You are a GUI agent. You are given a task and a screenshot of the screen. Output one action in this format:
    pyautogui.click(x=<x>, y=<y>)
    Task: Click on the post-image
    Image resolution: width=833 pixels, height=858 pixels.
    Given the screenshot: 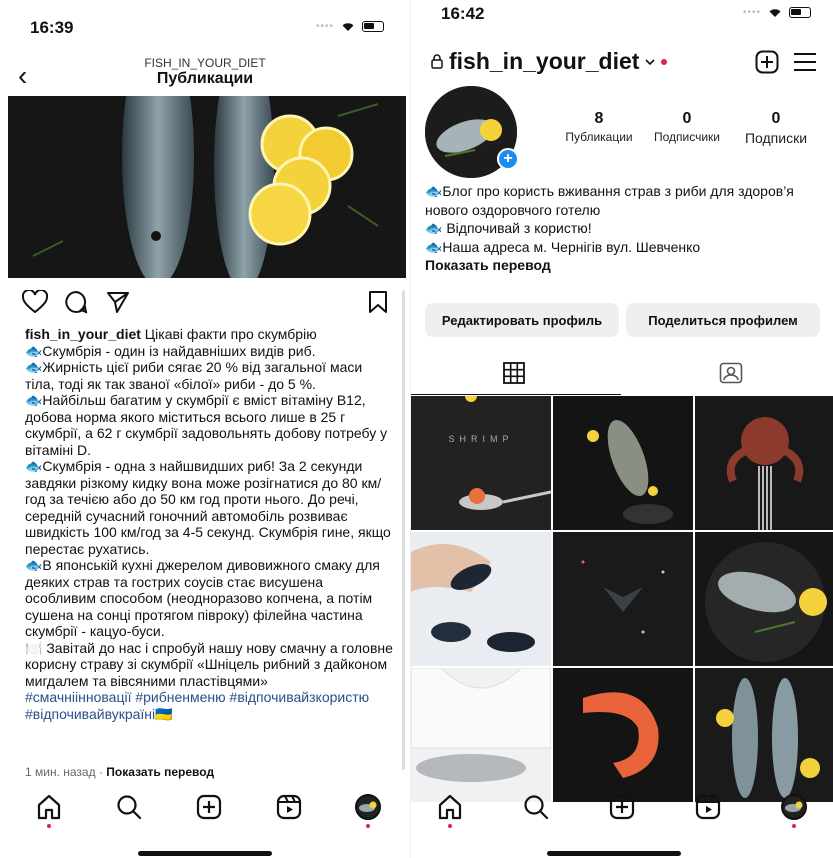 What is the action you would take?
    pyautogui.click(x=207, y=187)
    